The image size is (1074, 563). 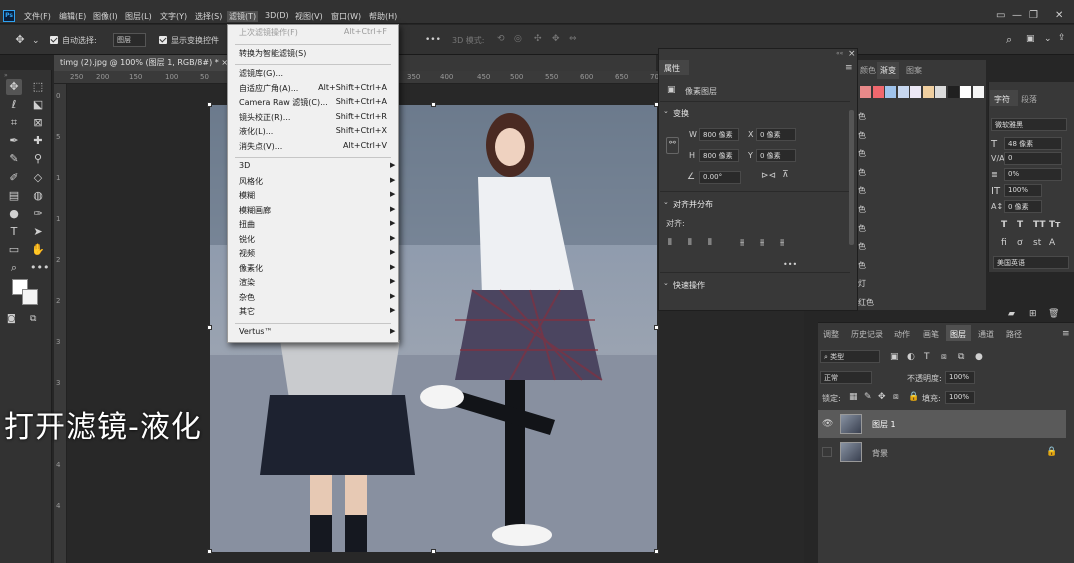 I want to click on zoom-tool-icon: ⌕, so click(x=14, y=268).